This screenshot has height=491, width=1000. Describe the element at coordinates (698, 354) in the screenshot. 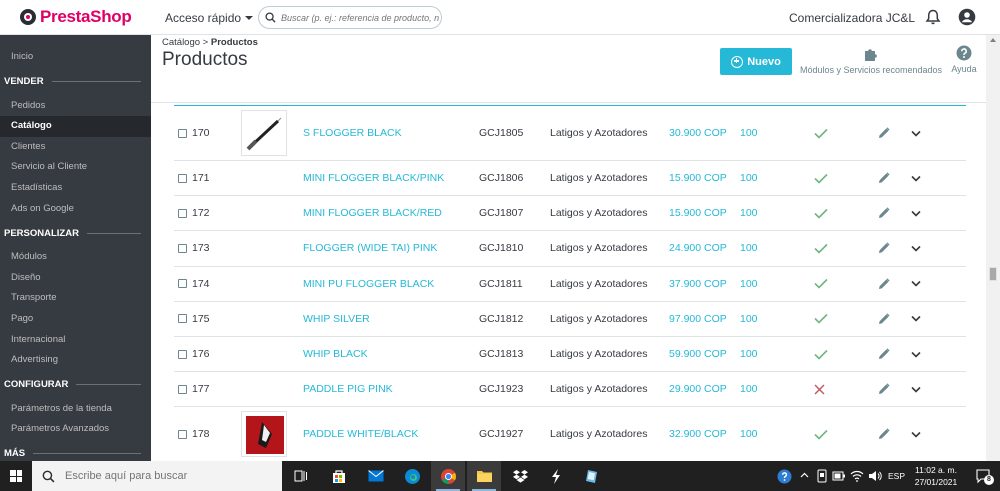

I see `product-price: 59.900 COP` at that location.